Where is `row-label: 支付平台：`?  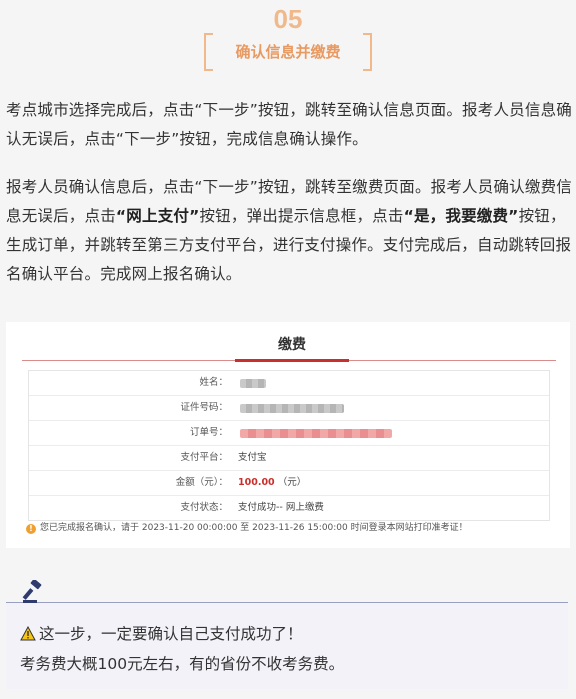
row-label: 支付平台： is located at coordinates (204, 457).